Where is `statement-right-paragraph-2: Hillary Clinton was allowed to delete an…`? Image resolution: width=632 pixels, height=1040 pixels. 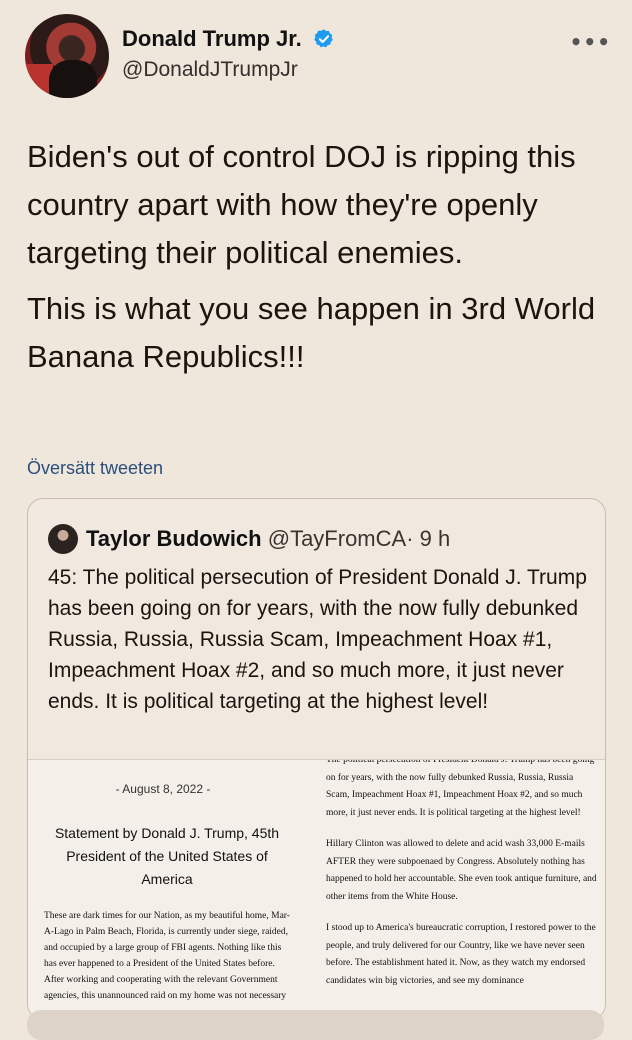 statement-right-paragraph-2: Hillary Clinton was allowed to delete an… is located at coordinates (461, 870).